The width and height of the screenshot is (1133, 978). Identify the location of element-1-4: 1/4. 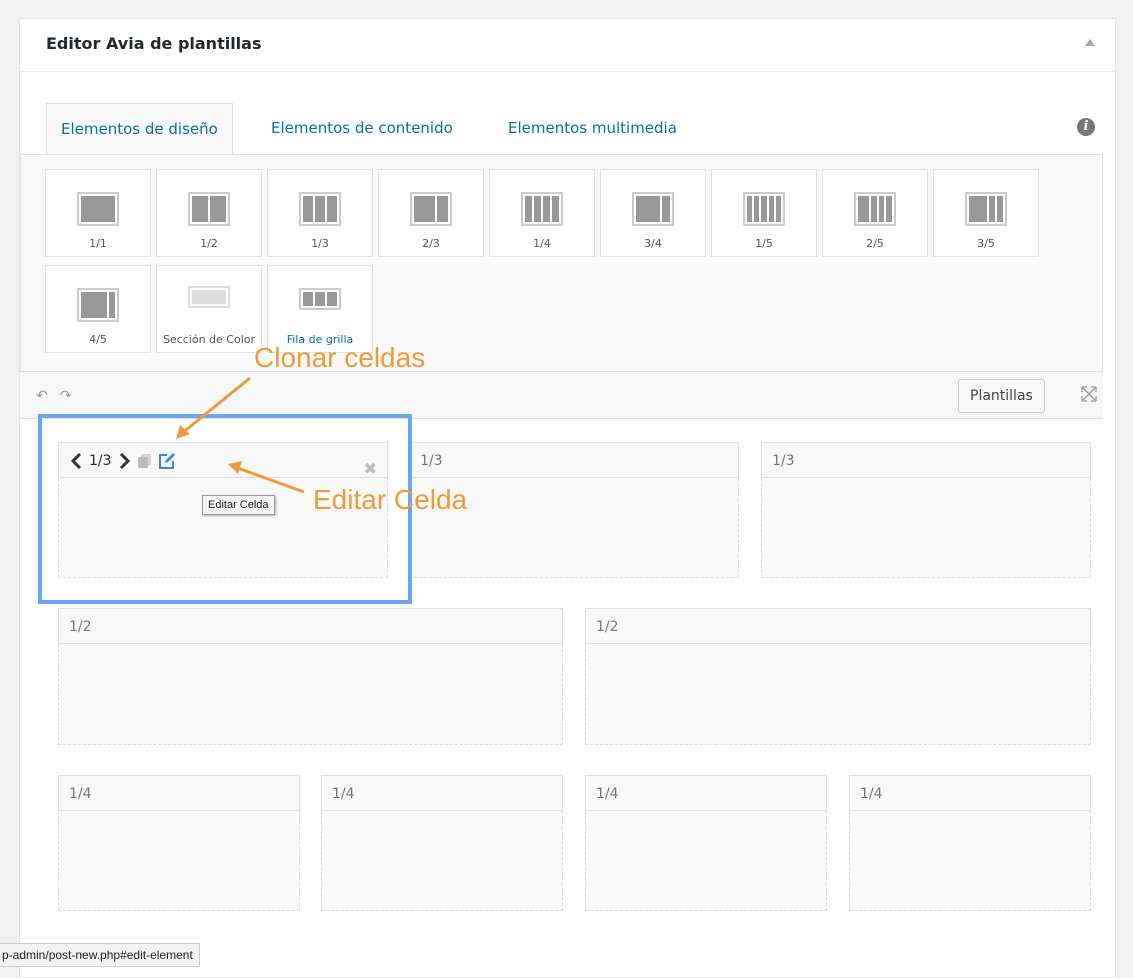
(542, 213).